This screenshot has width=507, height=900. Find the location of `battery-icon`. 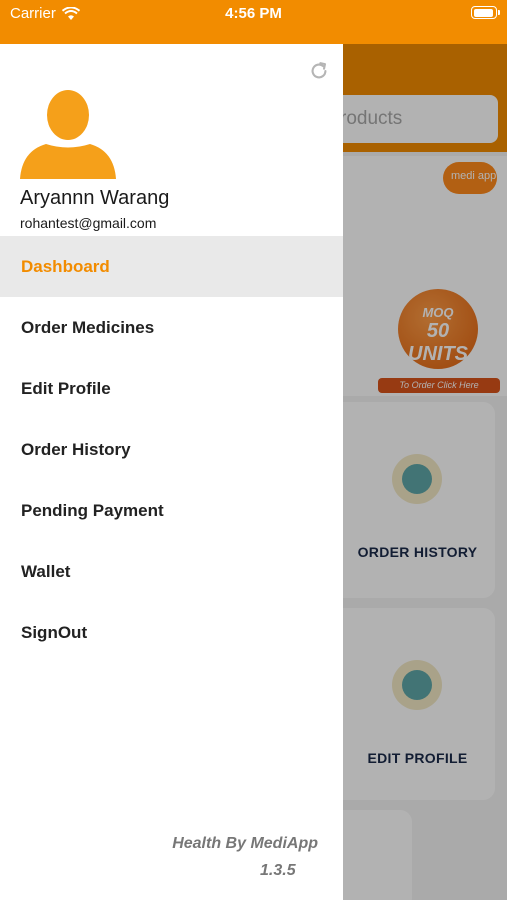

battery-icon is located at coordinates (485, 12).